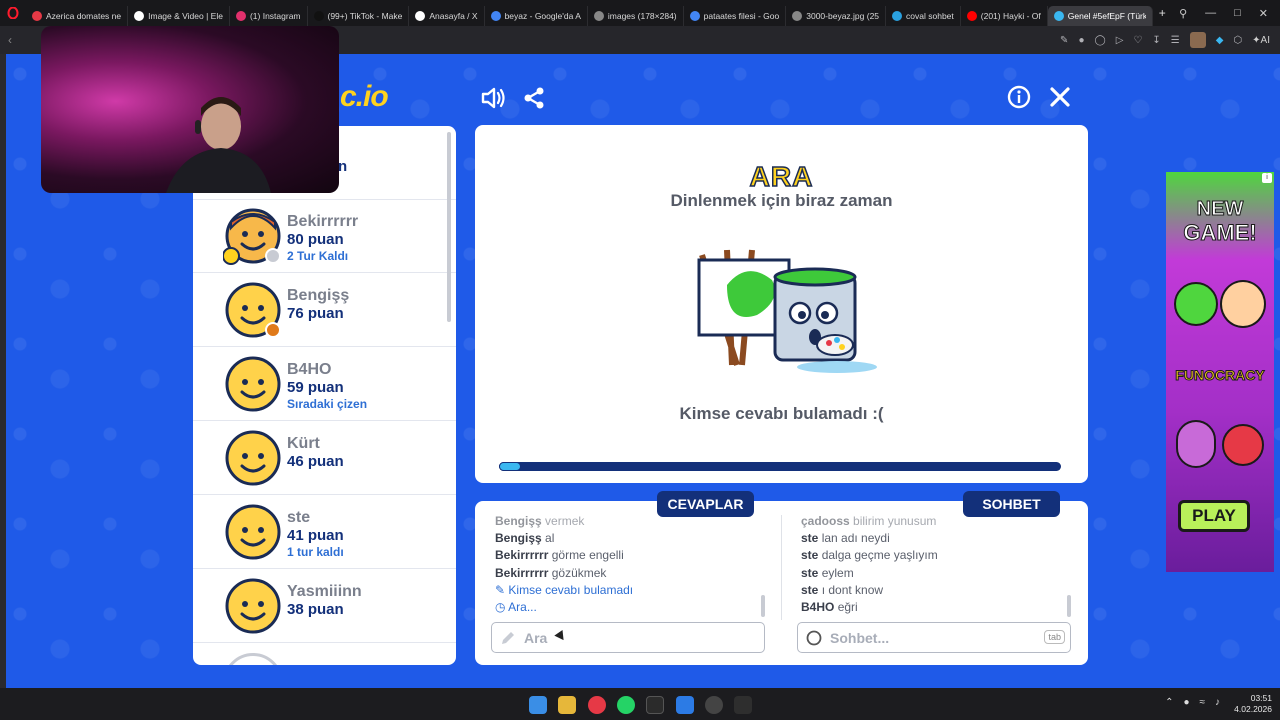 This screenshot has width=1280, height=720. Describe the element at coordinates (1220, 40) in the screenshot. I see `extension-icon: ◆` at that location.